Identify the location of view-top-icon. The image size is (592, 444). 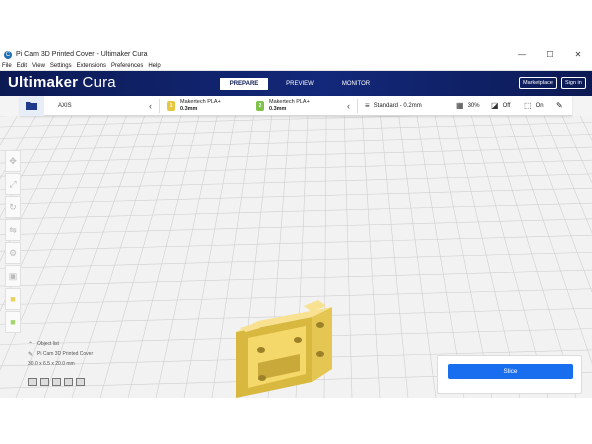
(56, 382).